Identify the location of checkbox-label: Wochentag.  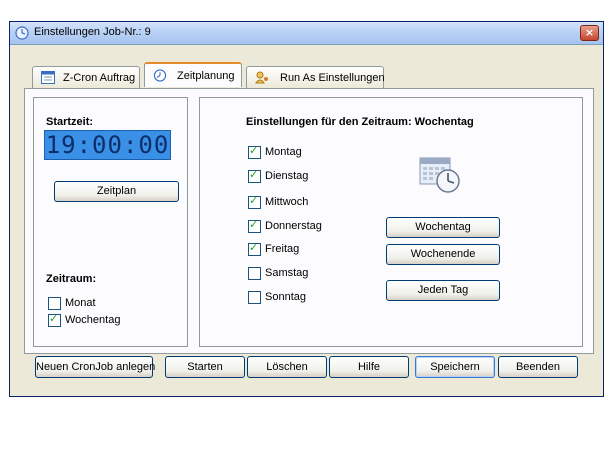
(93, 320).